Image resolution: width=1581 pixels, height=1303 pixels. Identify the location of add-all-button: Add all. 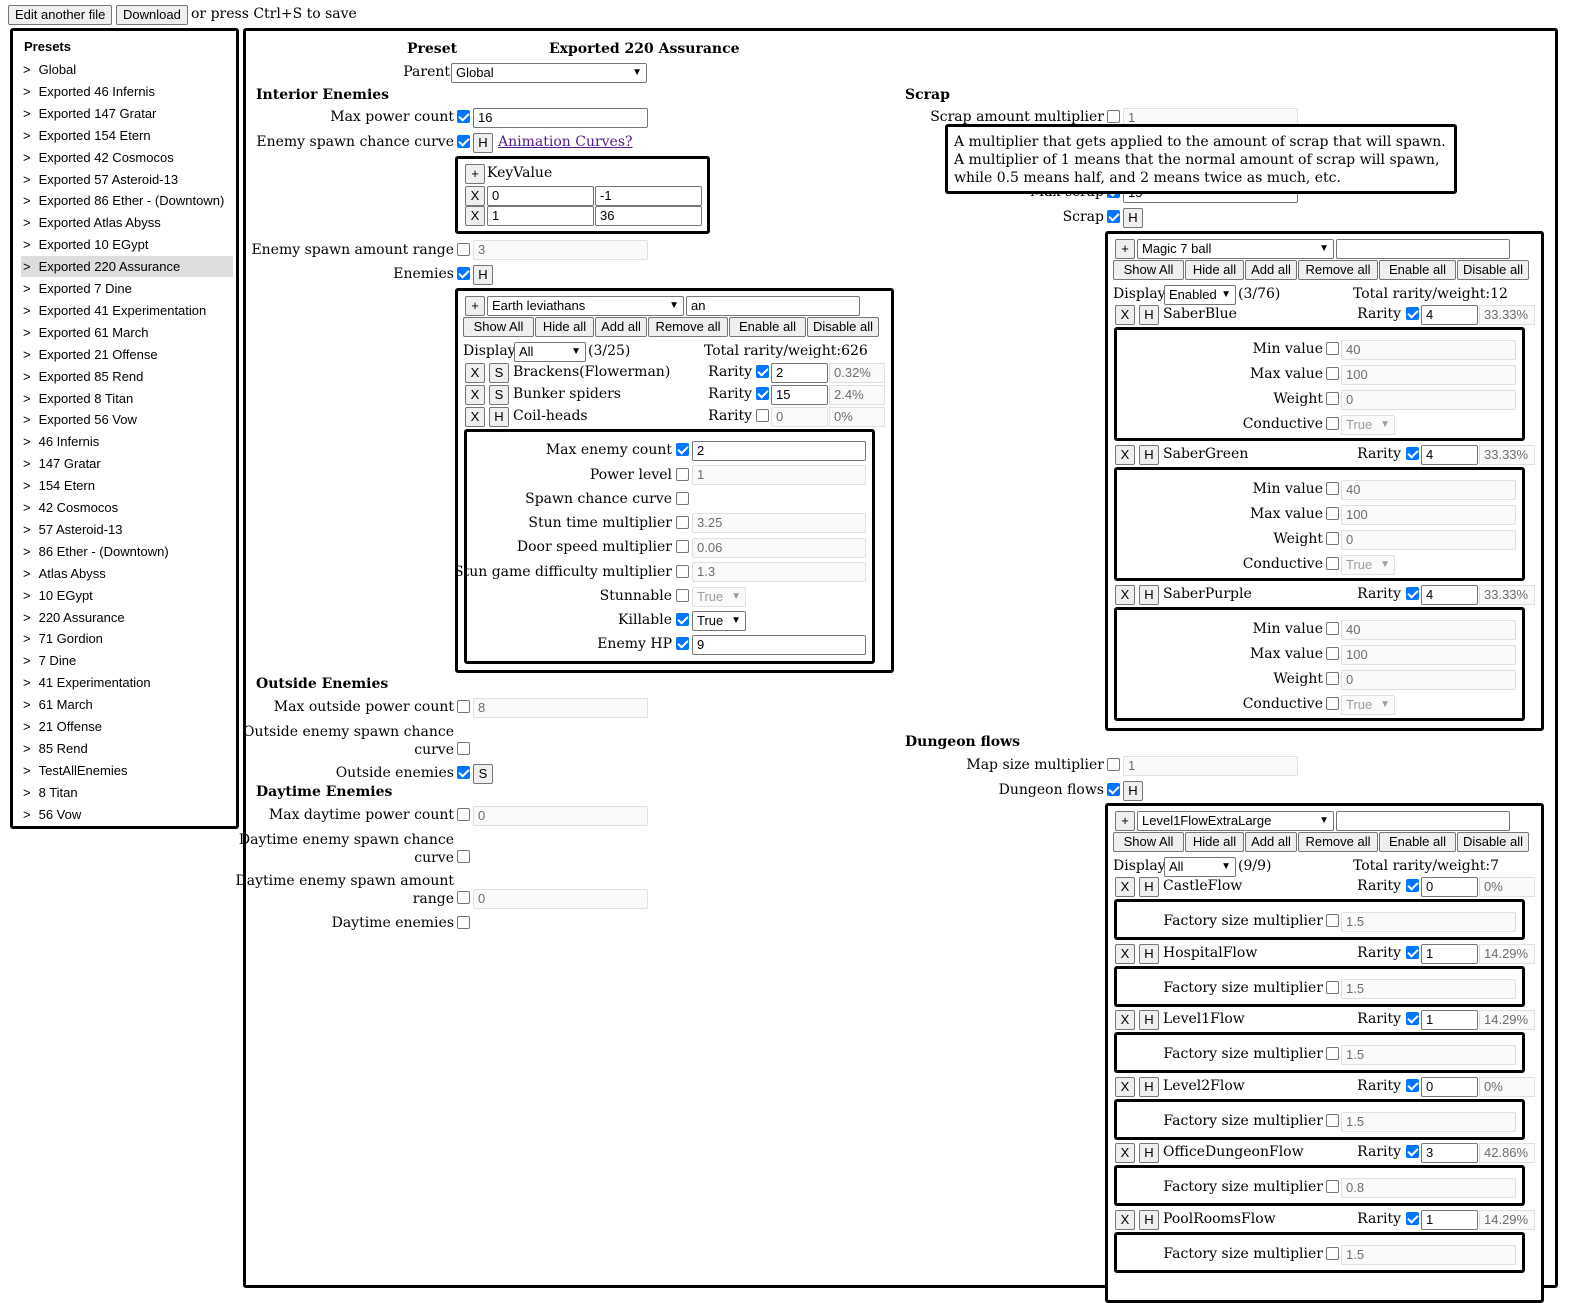
(1271, 270).